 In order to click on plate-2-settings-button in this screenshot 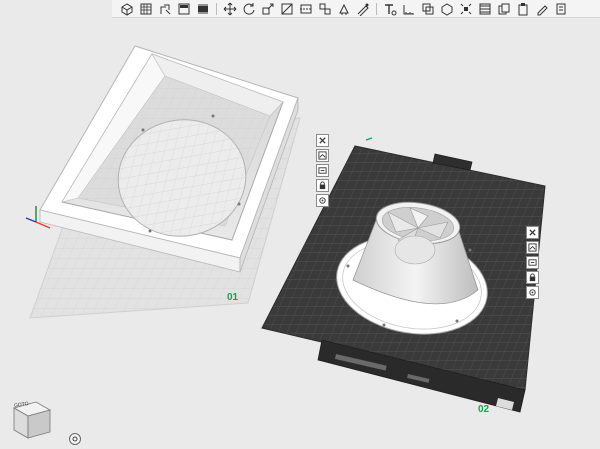, I will do `click(532, 292)`.